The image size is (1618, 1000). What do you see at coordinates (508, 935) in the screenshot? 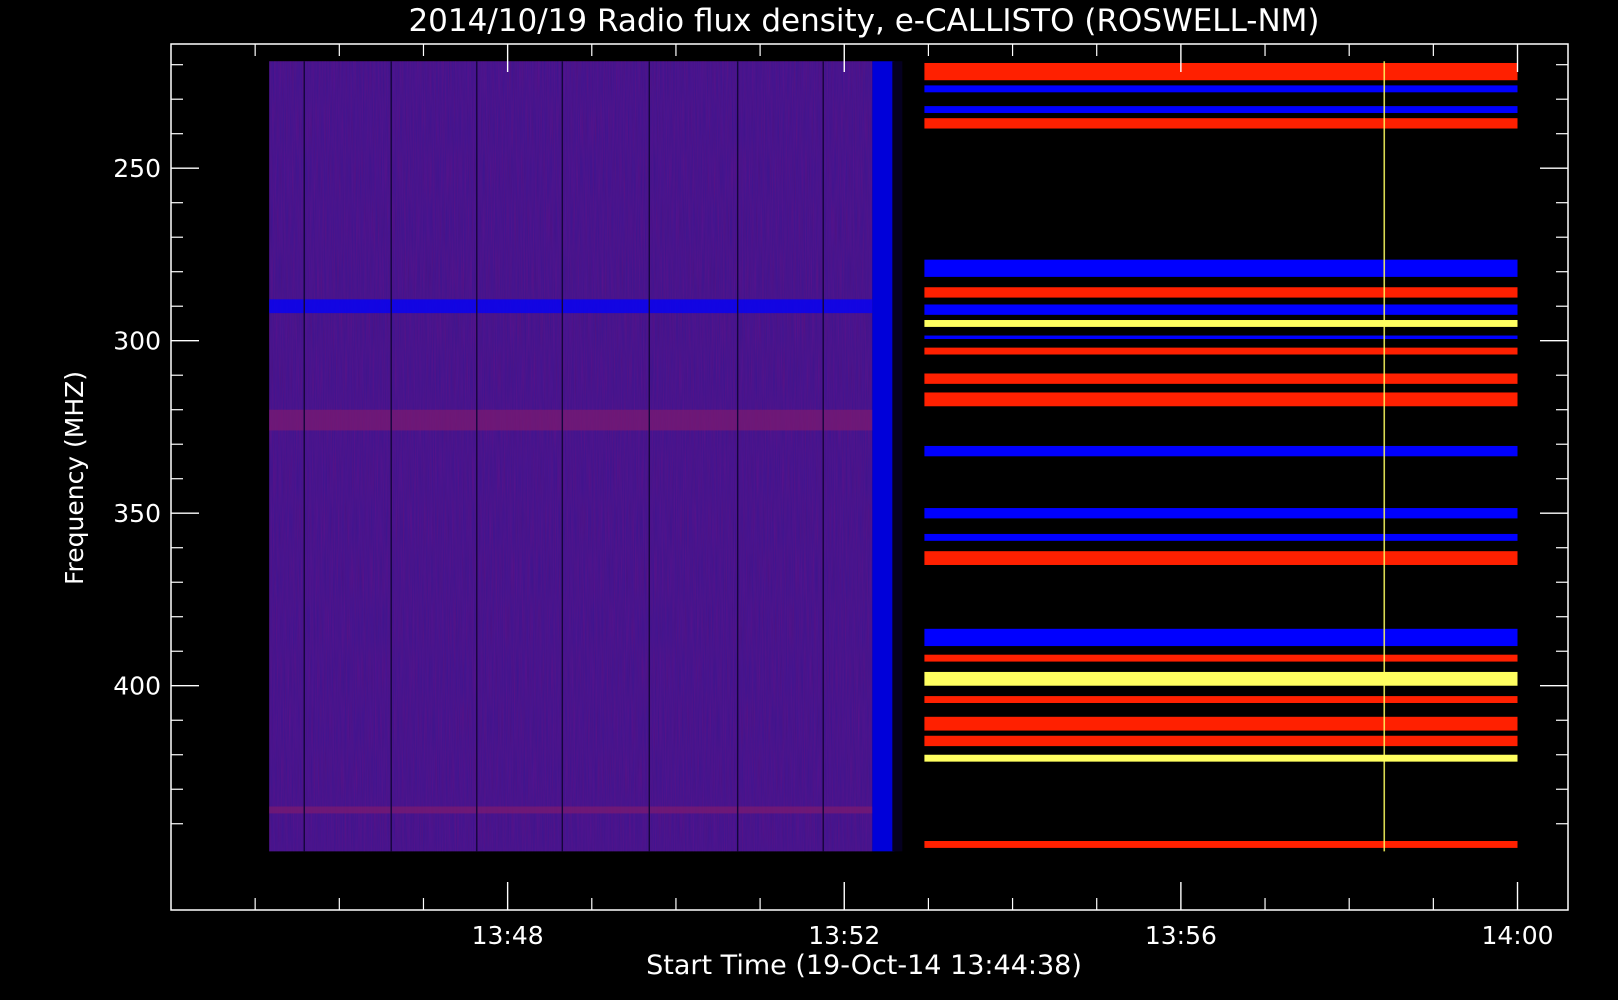
I see `x-tick-label: 13:48` at bounding box center [508, 935].